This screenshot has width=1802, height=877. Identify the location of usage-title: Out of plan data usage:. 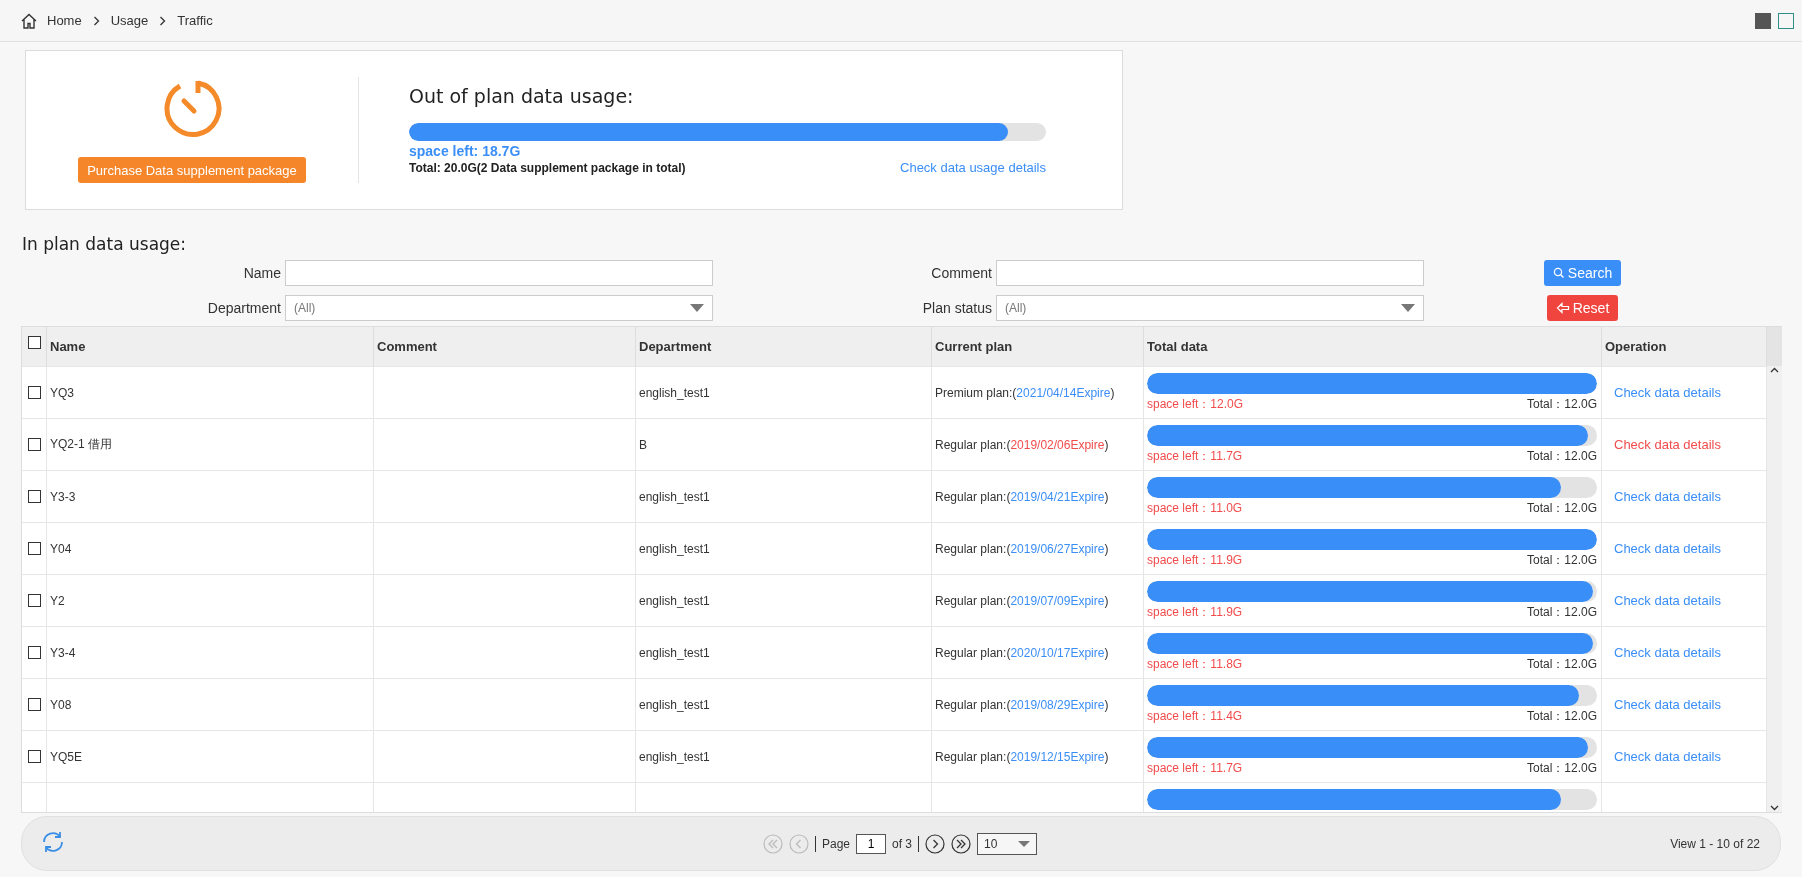
(522, 96).